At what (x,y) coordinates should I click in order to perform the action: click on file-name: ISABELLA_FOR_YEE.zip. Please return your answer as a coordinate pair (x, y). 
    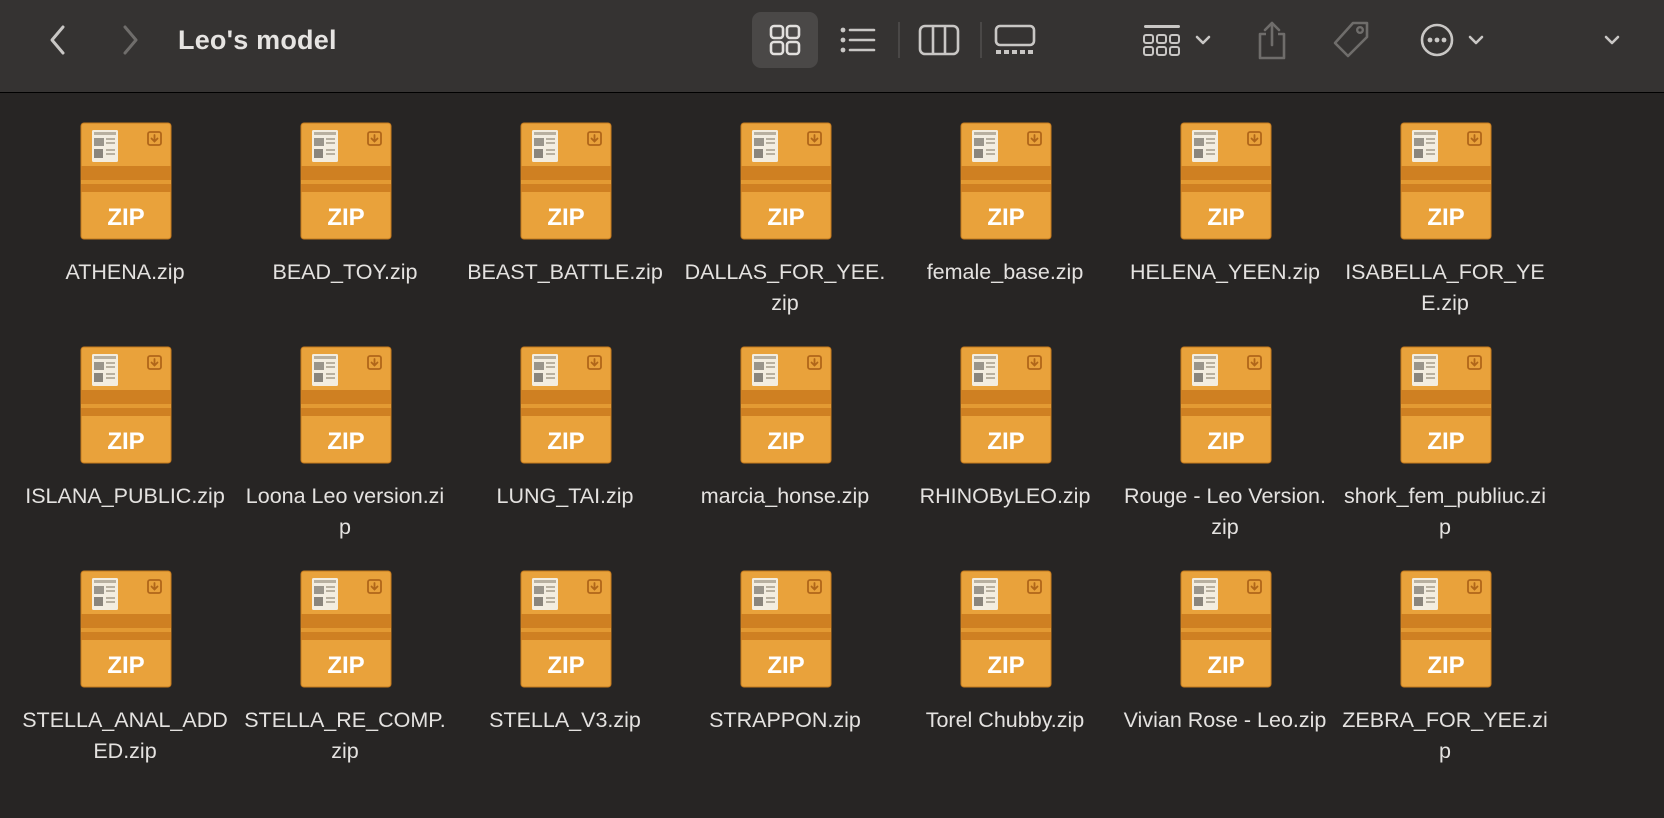
    Looking at the image, I should click on (1445, 287).